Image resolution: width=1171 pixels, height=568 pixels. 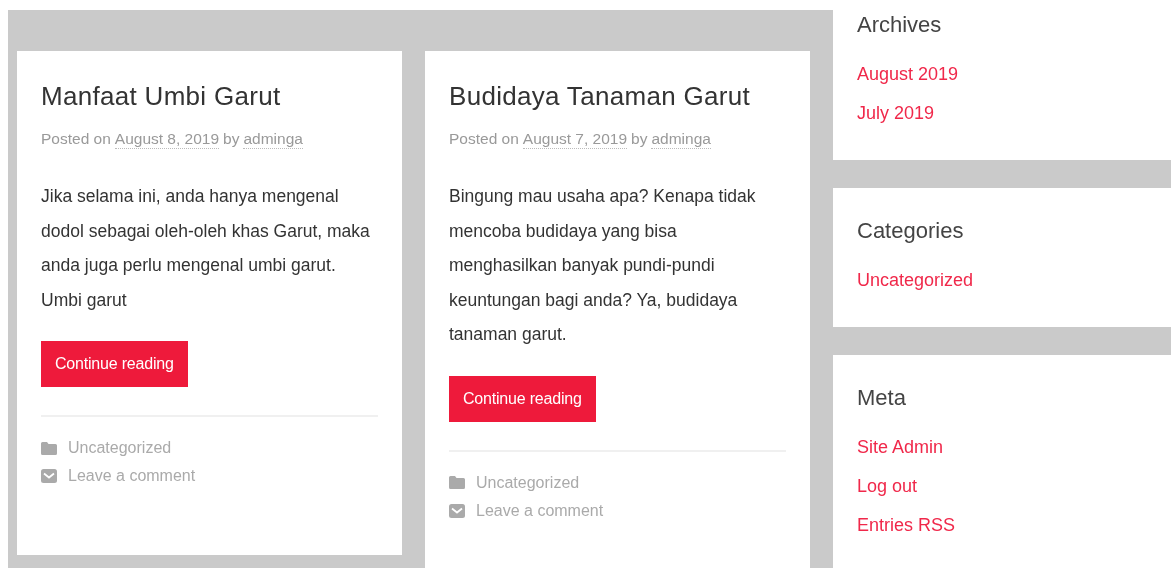 I want to click on post-title: Manfaat Umbi Garut, so click(x=209, y=96).